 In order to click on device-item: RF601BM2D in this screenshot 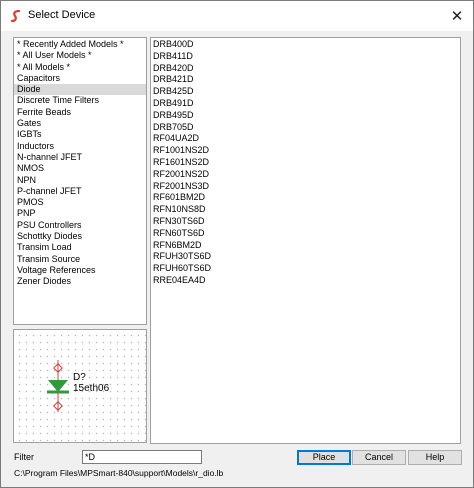, I will do `click(305, 198)`.